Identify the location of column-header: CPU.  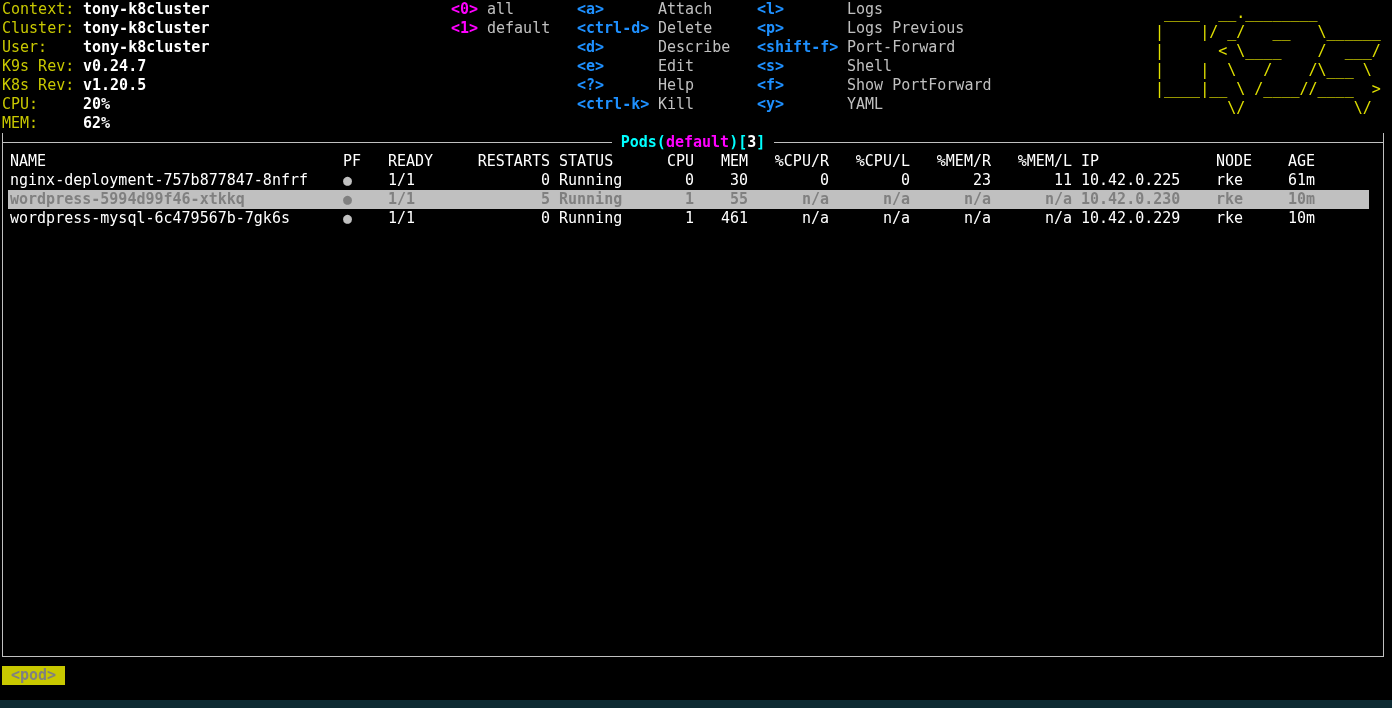
(676, 161).